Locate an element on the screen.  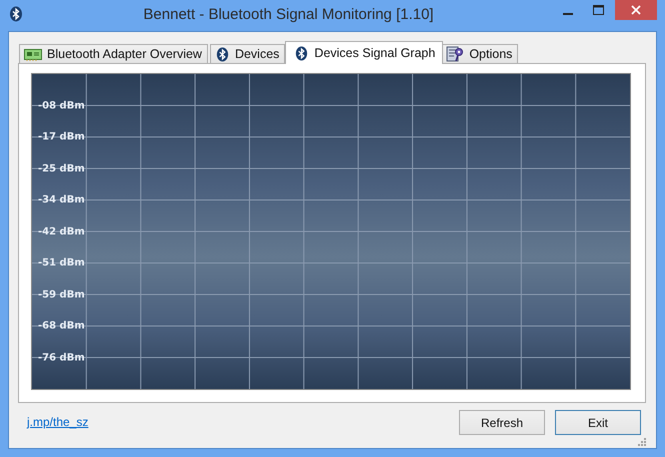
axis-label: -42 dBm is located at coordinates (62, 231).